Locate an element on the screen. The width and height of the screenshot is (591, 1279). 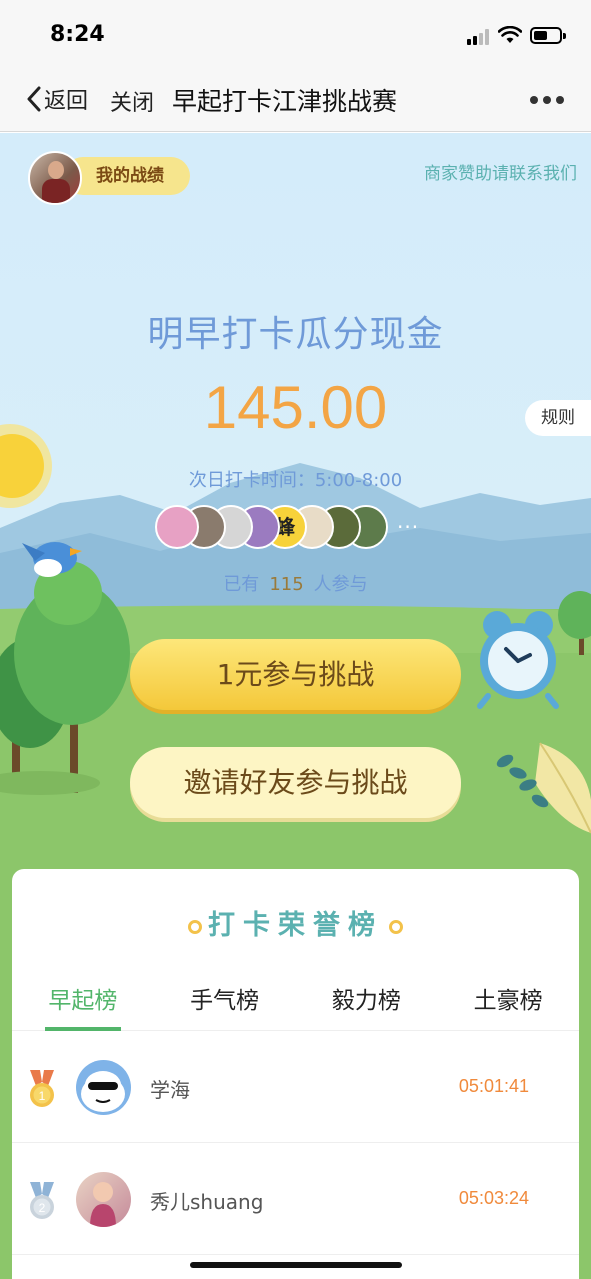
board-tabs: 早起榜 手气榜 毅力榜 土豪榜 is located at coordinates (295, 1002).